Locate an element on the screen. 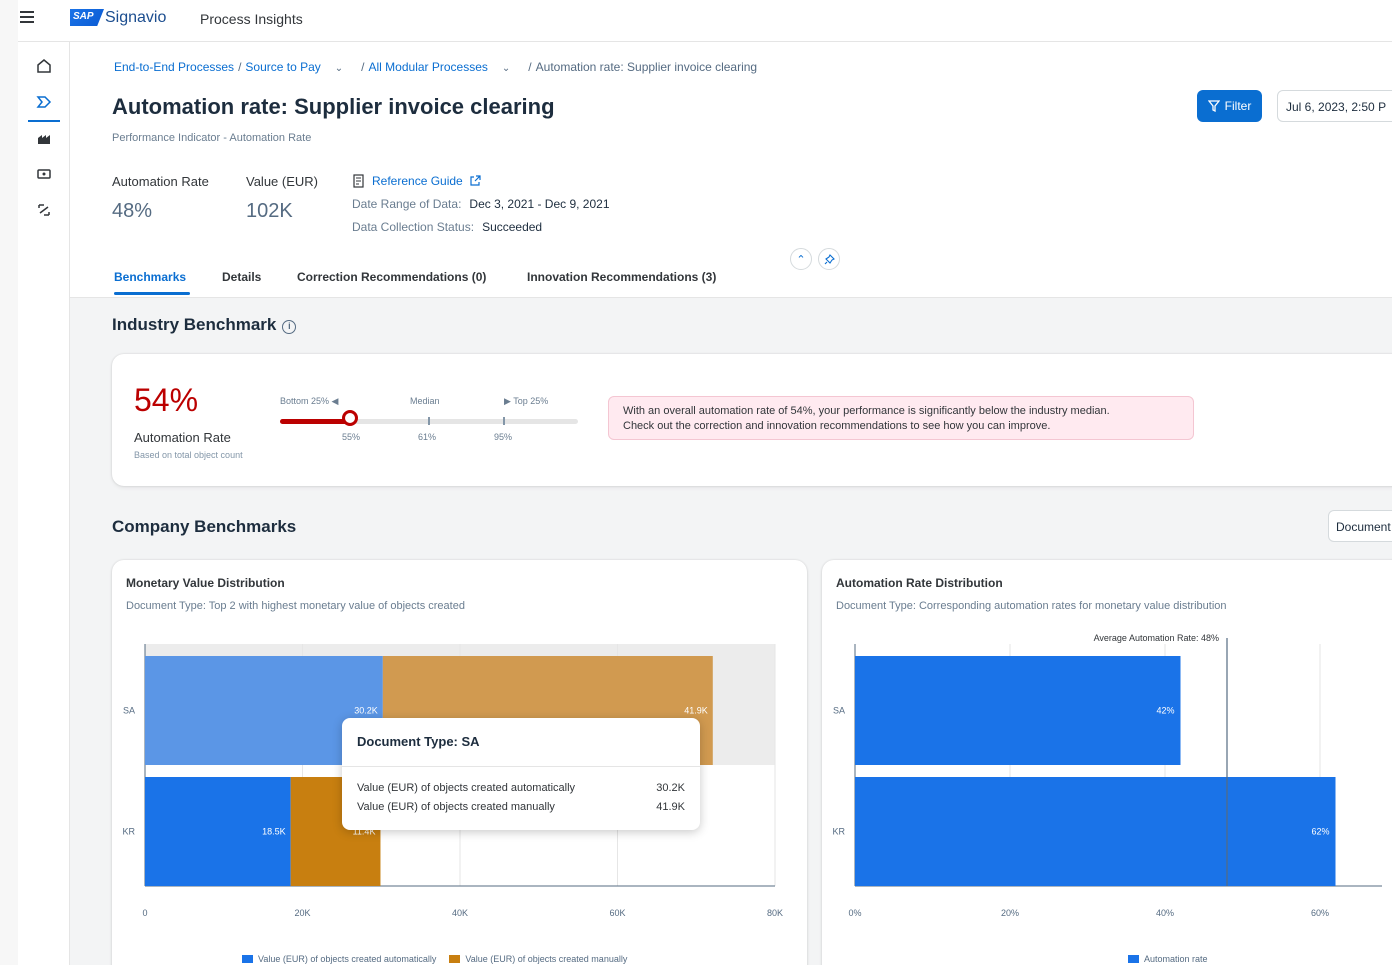 Image resolution: width=1392 pixels, height=965 pixels. tooltip-title: Document Type: SA is located at coordinates (418, 741).